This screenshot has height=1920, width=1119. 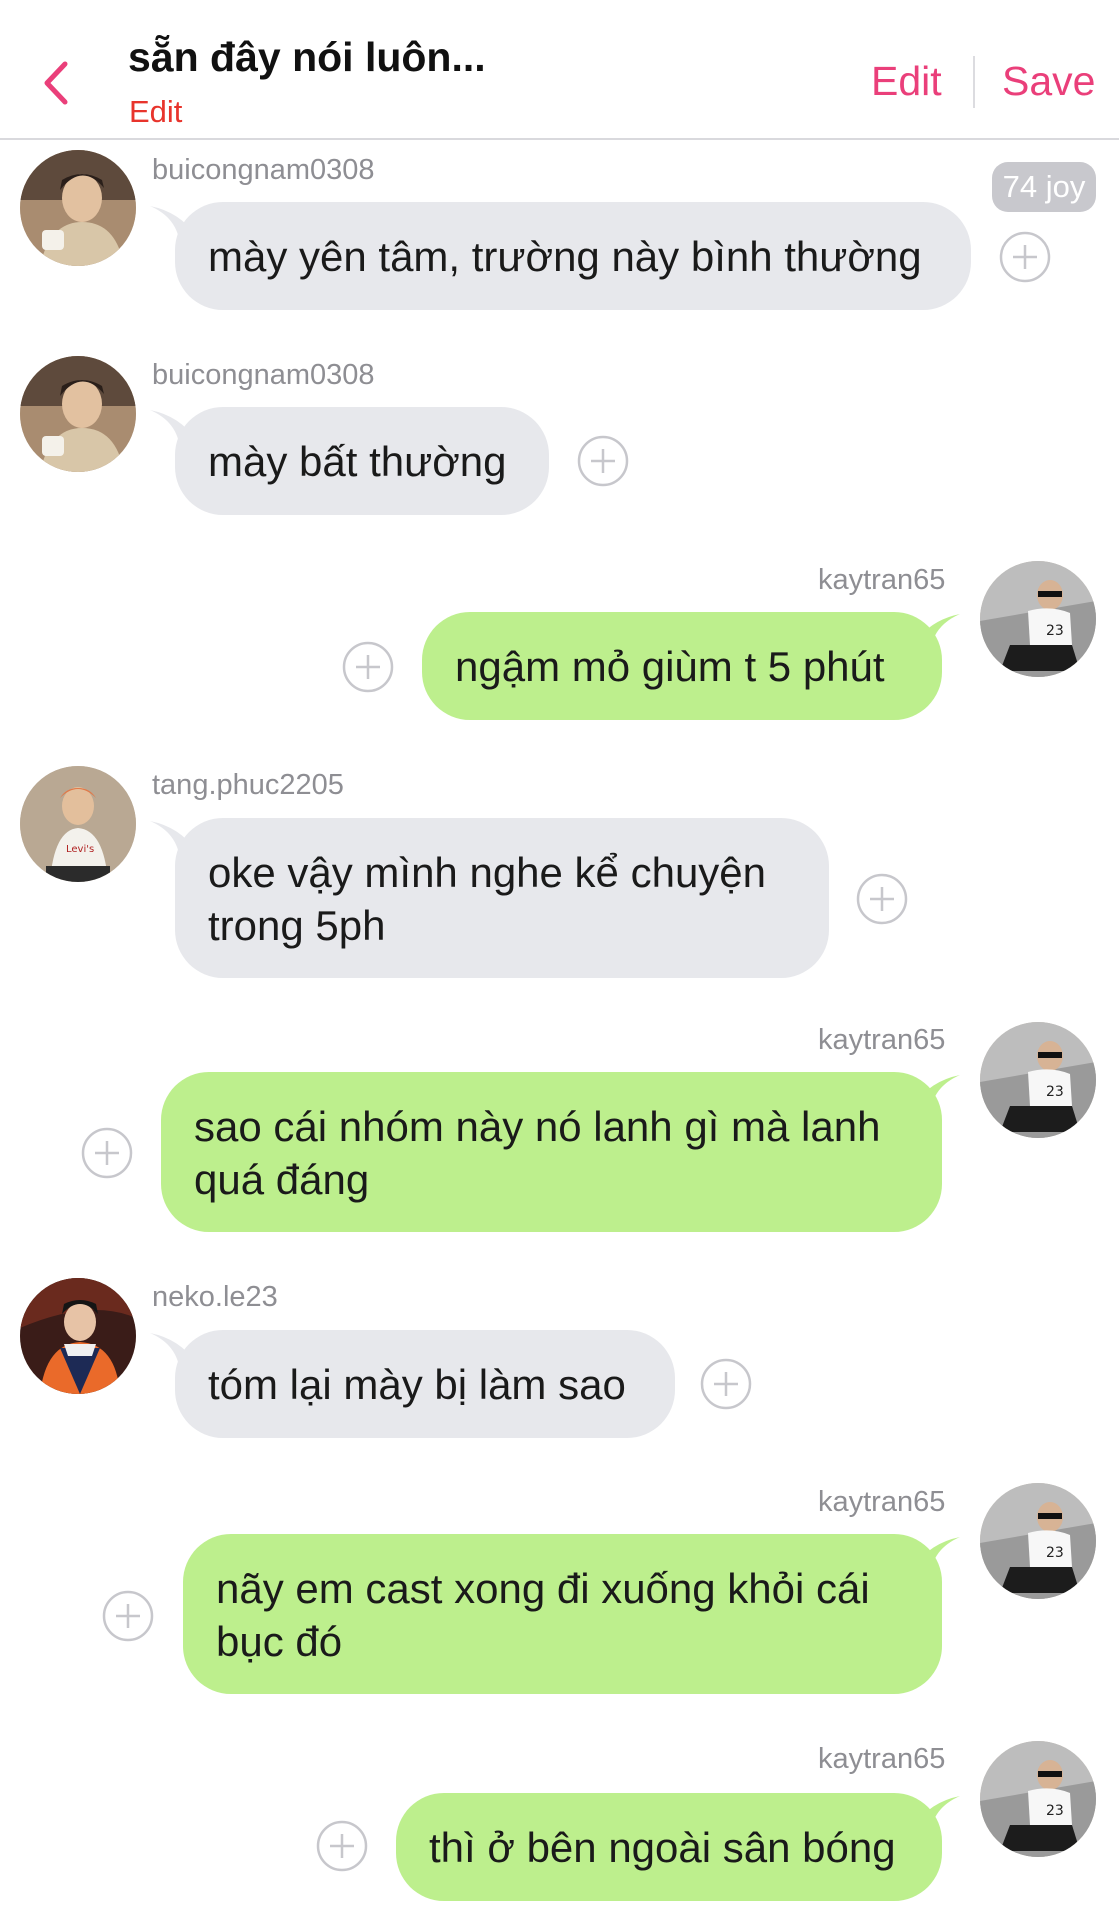 What do you see at coordinates (297, 925) in the screenshot?
I see `message-text-line: trong 5ph` at bounding box center [297, 925].